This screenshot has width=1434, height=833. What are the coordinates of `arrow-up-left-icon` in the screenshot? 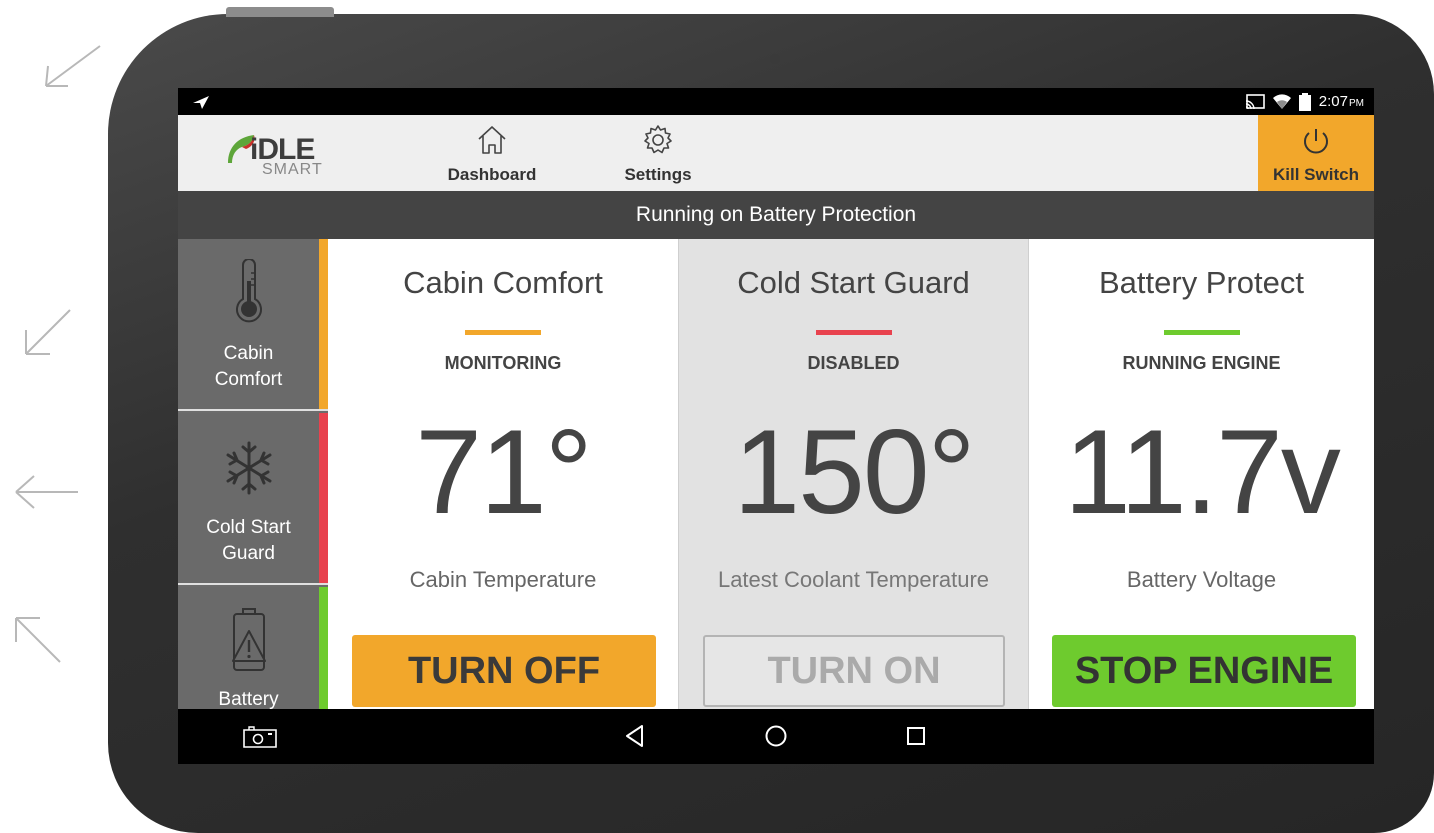 It's located at (48, 641).